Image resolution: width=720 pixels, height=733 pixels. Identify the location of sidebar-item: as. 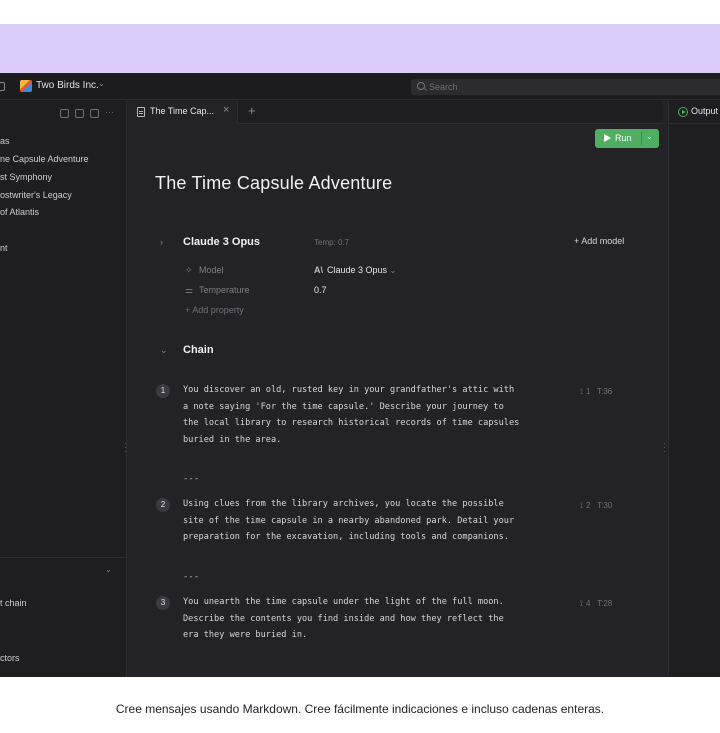
(5, 141).